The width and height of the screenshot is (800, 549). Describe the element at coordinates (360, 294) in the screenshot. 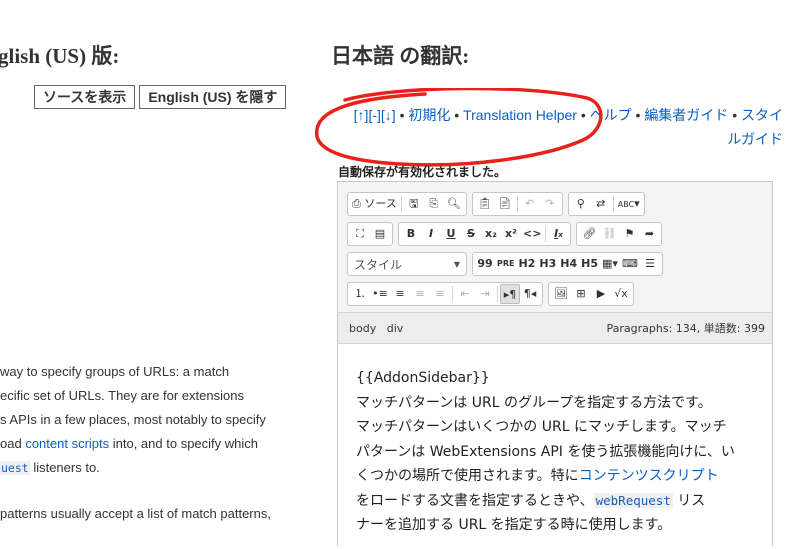

I see `numbered-list-icon: ⒈` at that location.